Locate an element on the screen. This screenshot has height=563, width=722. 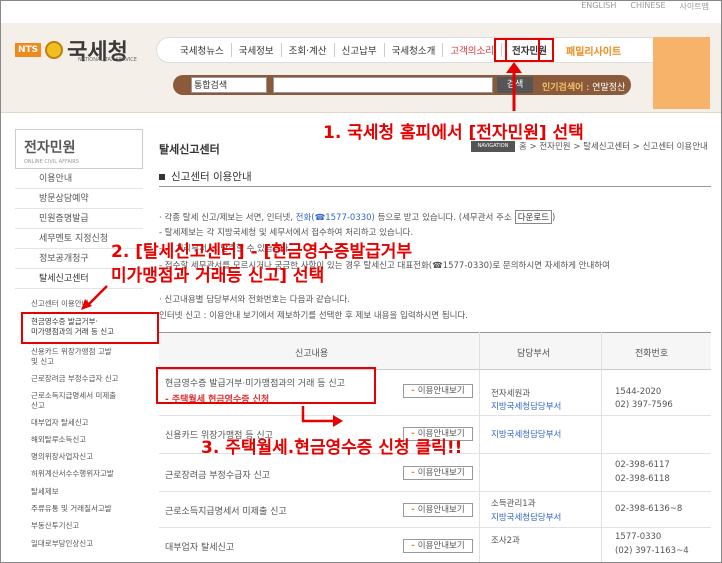
gnb-item-filing: 신고납부 is located at coordinates (360, 50).